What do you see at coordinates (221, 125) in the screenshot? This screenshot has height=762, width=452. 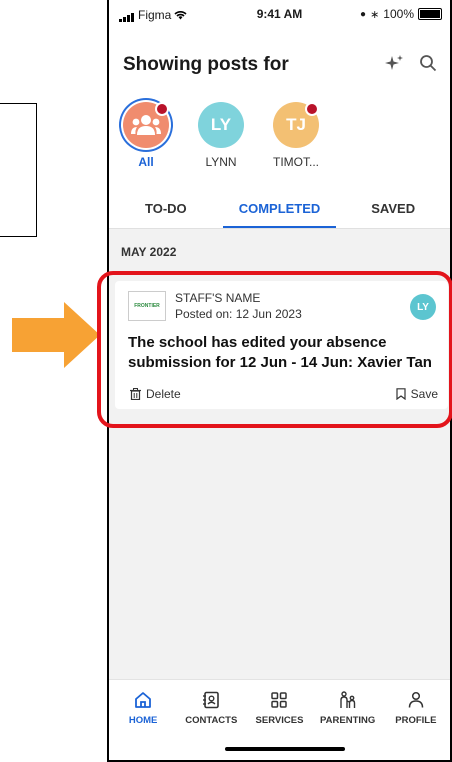 I see `avatar: LY` at bounding box center [221, 125].